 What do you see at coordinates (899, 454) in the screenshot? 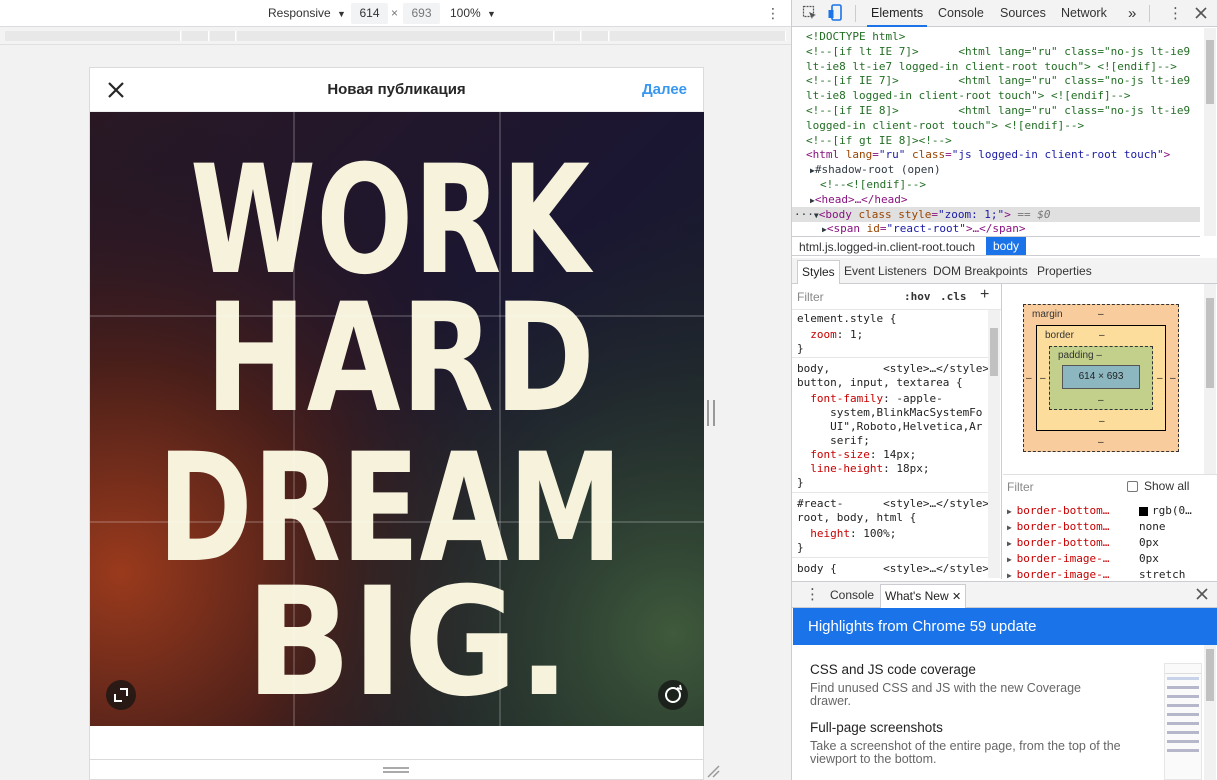
I see `property-value: 14px;` at bounding box center [899, 454].